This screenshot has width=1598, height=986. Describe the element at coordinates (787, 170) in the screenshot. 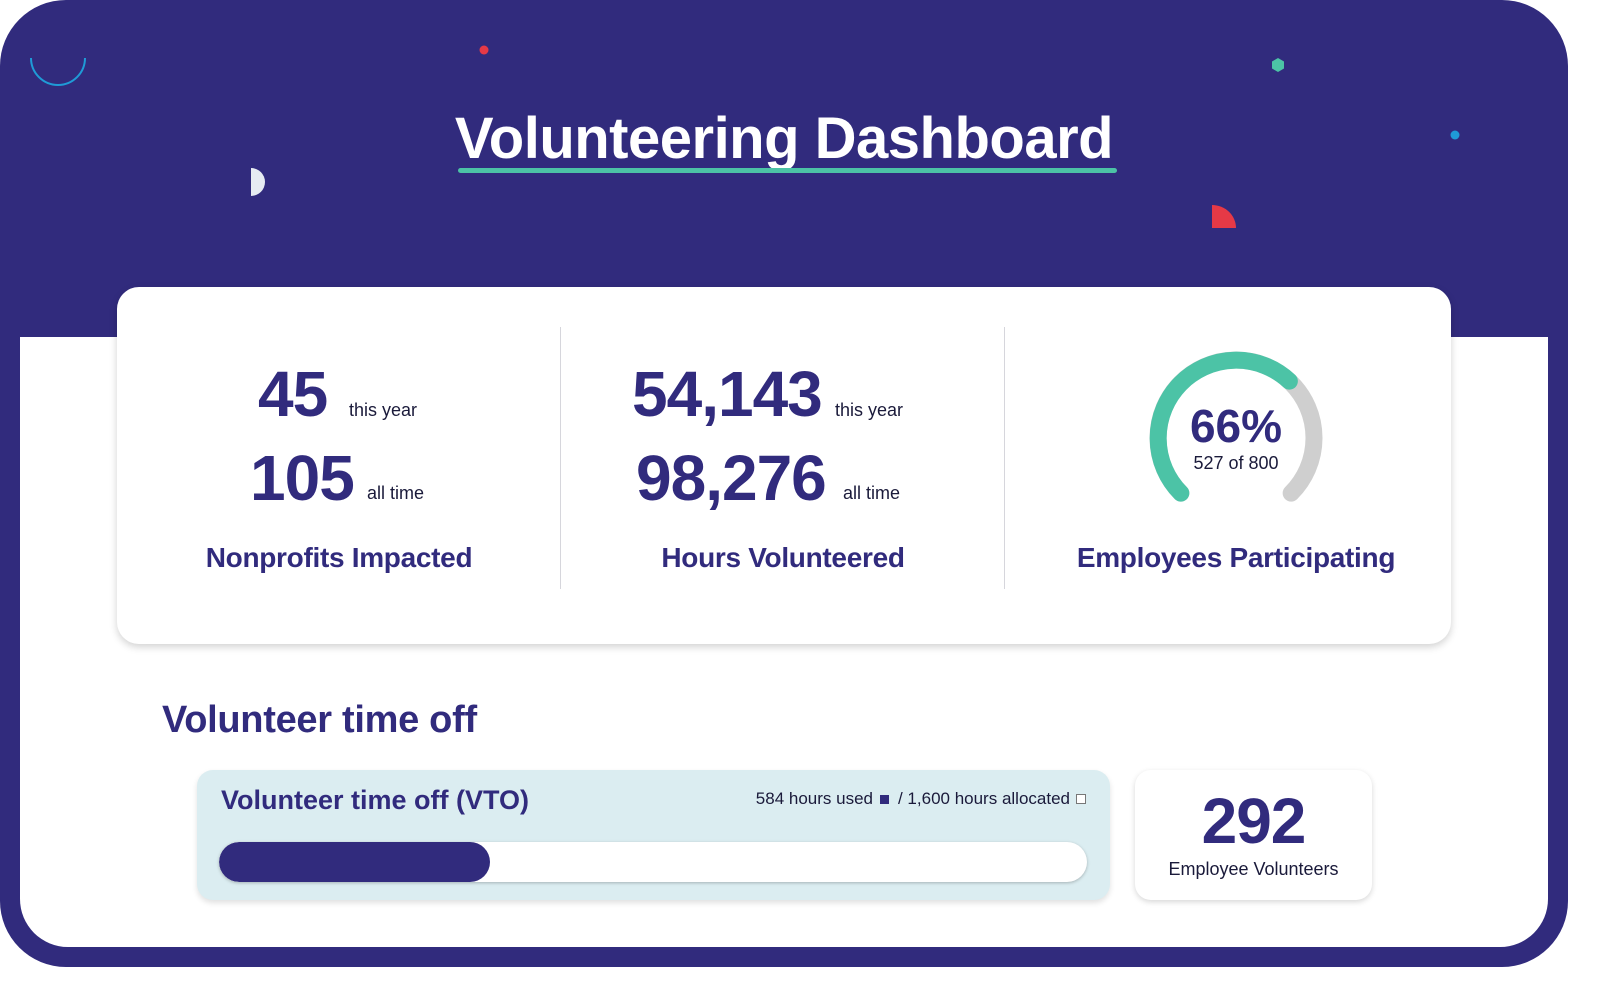

I see `title-underline` at that location.